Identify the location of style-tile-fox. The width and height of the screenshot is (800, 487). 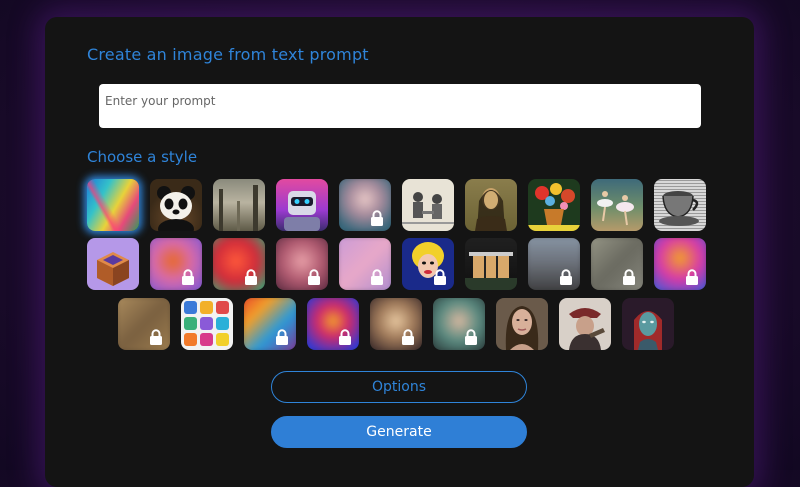
(176, 264).